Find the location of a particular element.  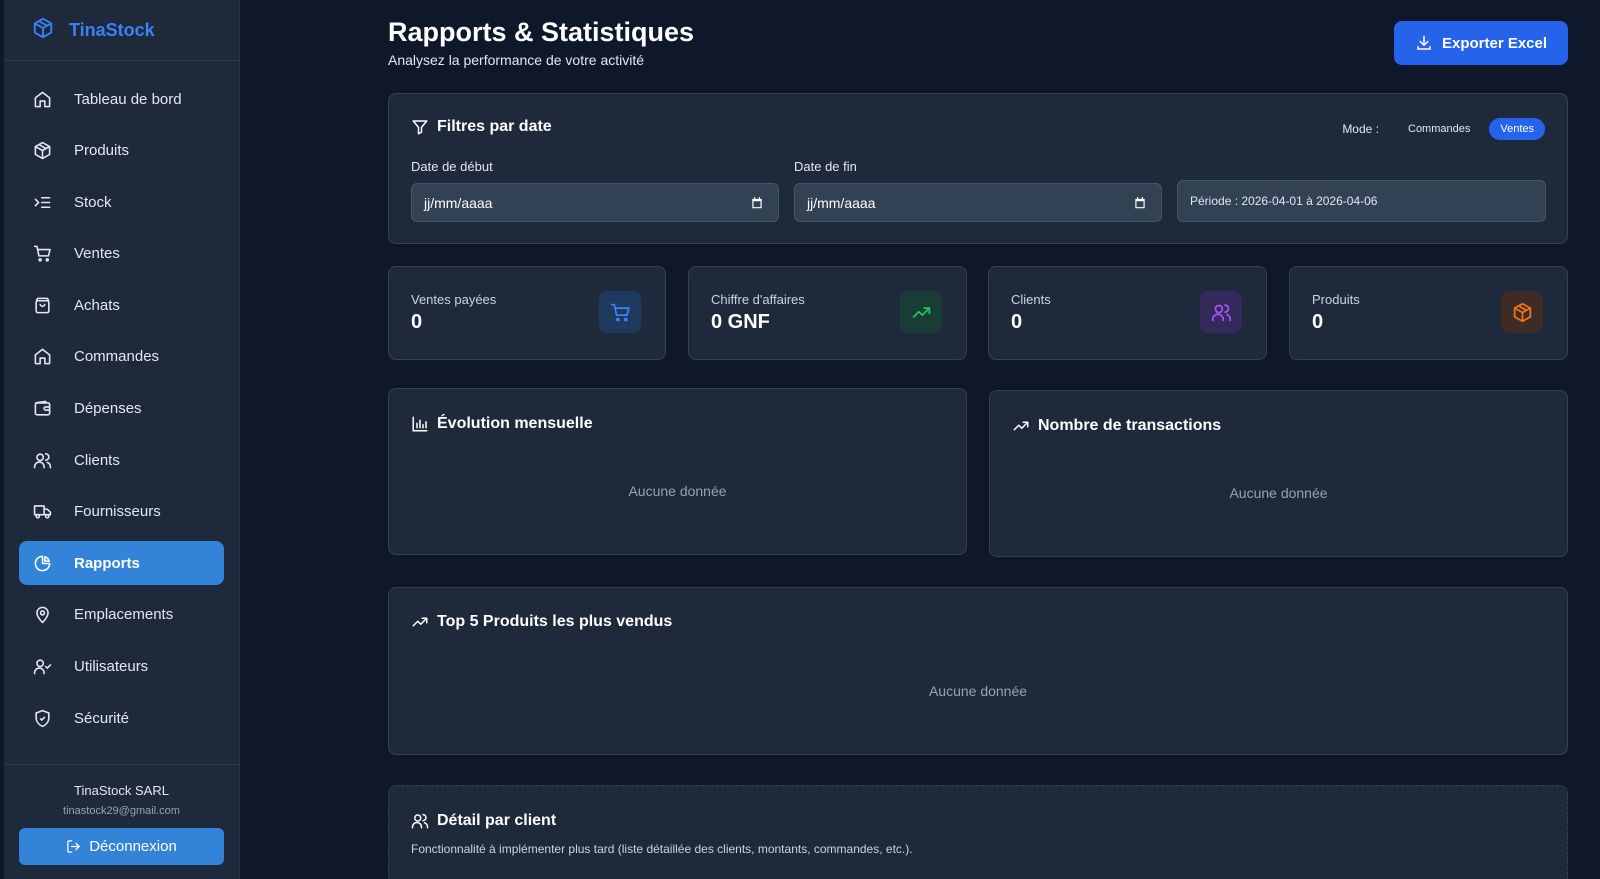

sidebar-item-achats: Achats is located at coordinates (121, 305).